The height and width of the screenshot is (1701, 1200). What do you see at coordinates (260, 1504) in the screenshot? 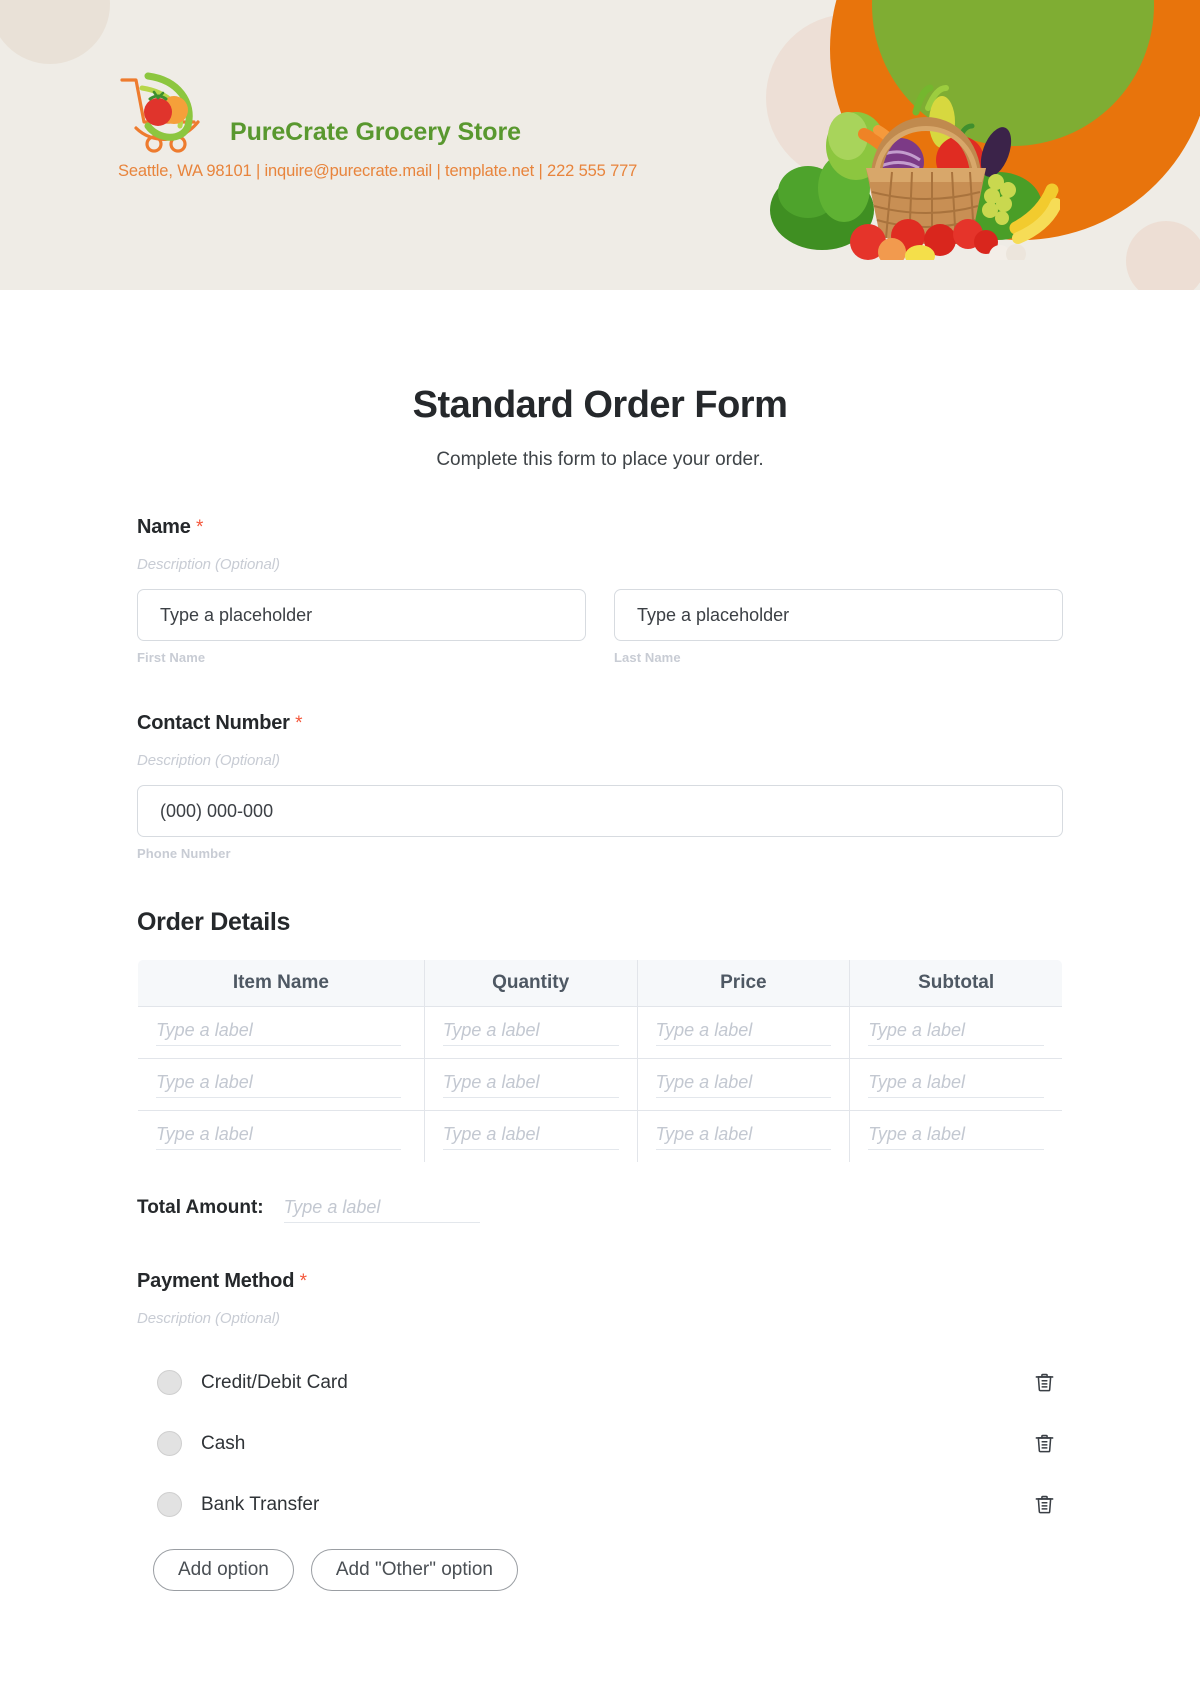
I see `option-label: Bank Transfer` at bounding box center [260, 1504].